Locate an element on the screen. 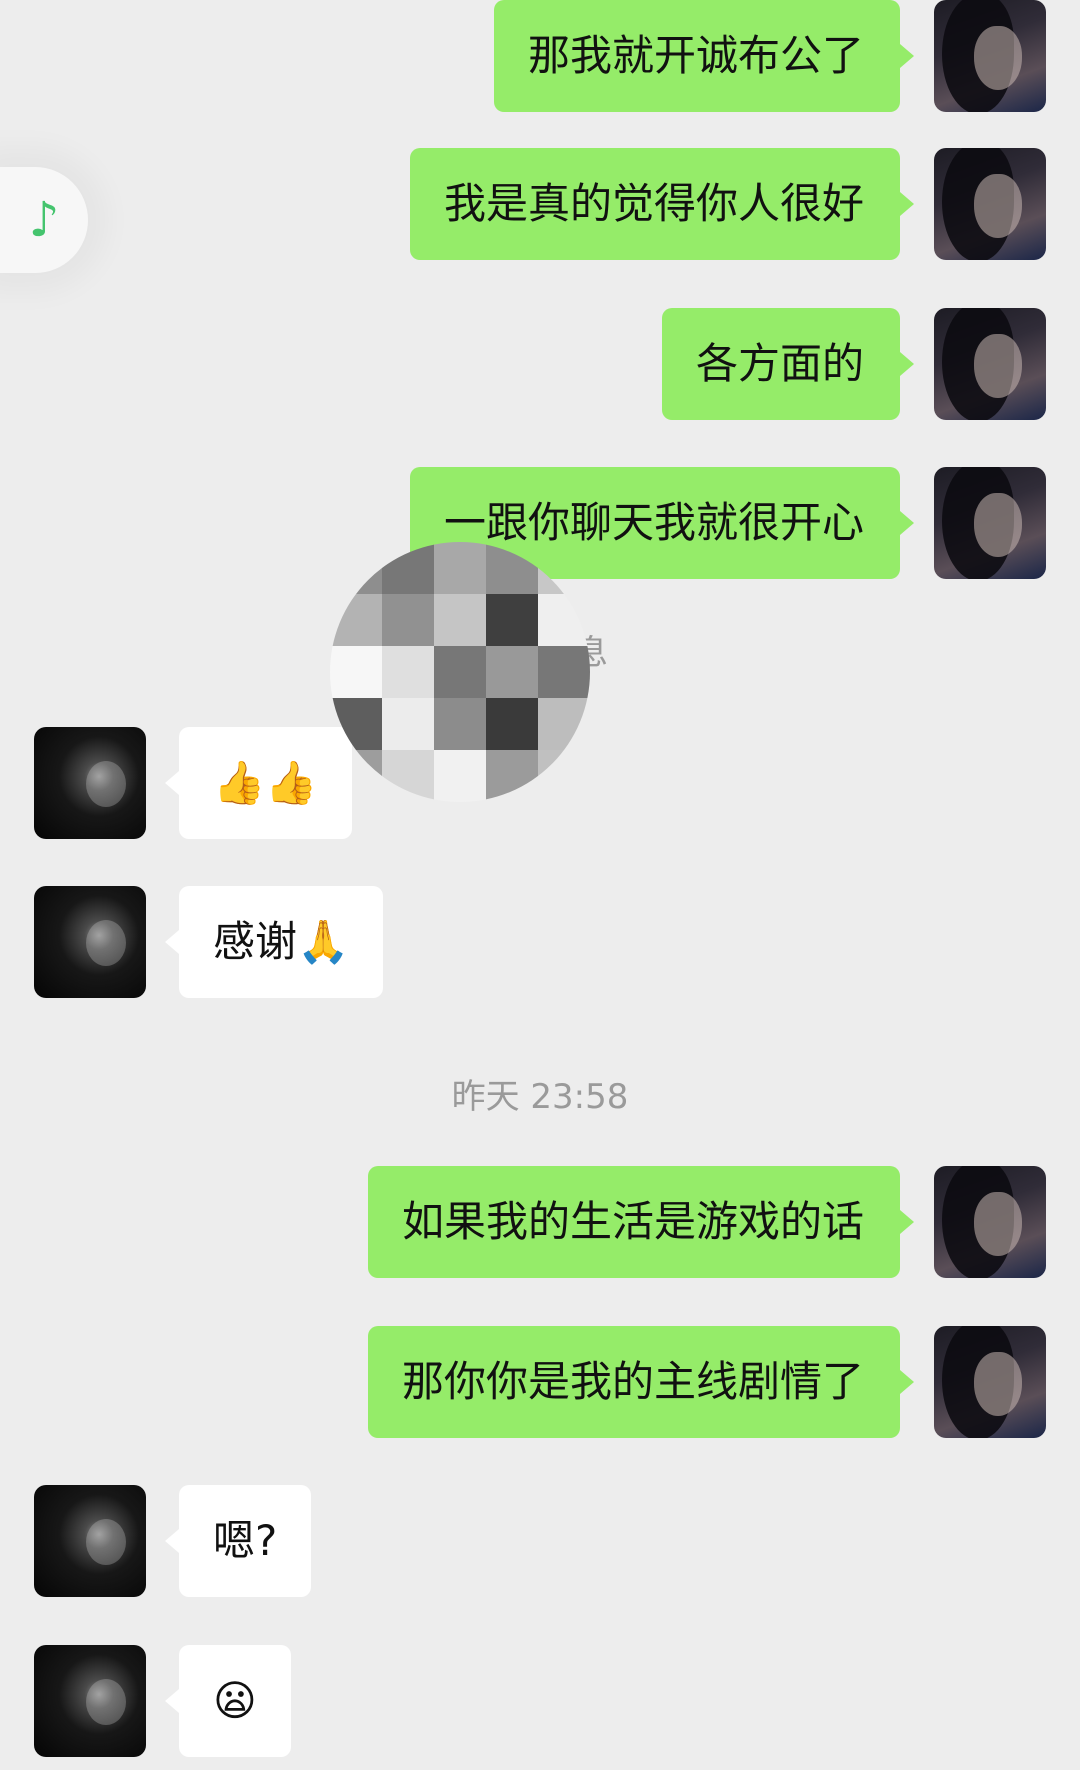  message-row-sent: 如果我的生活是游戏的话 is located at coordinates (540, 1222).